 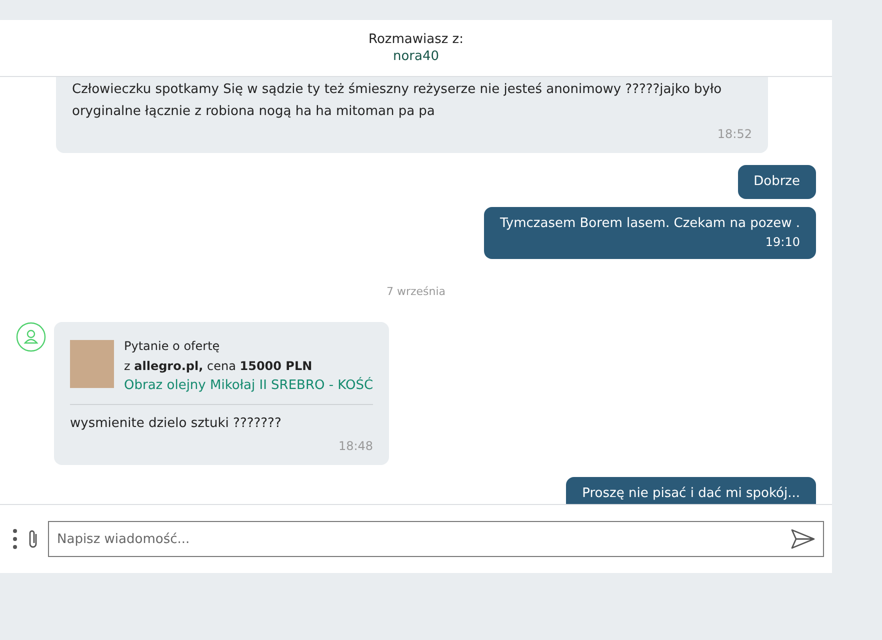 What do you see at coordinates (249, 386) in the screenshot?
I see `offer-link: Obraz olejny Mikołaj II SREBRO - KOŚĆ` at bounding box center [249, 386].